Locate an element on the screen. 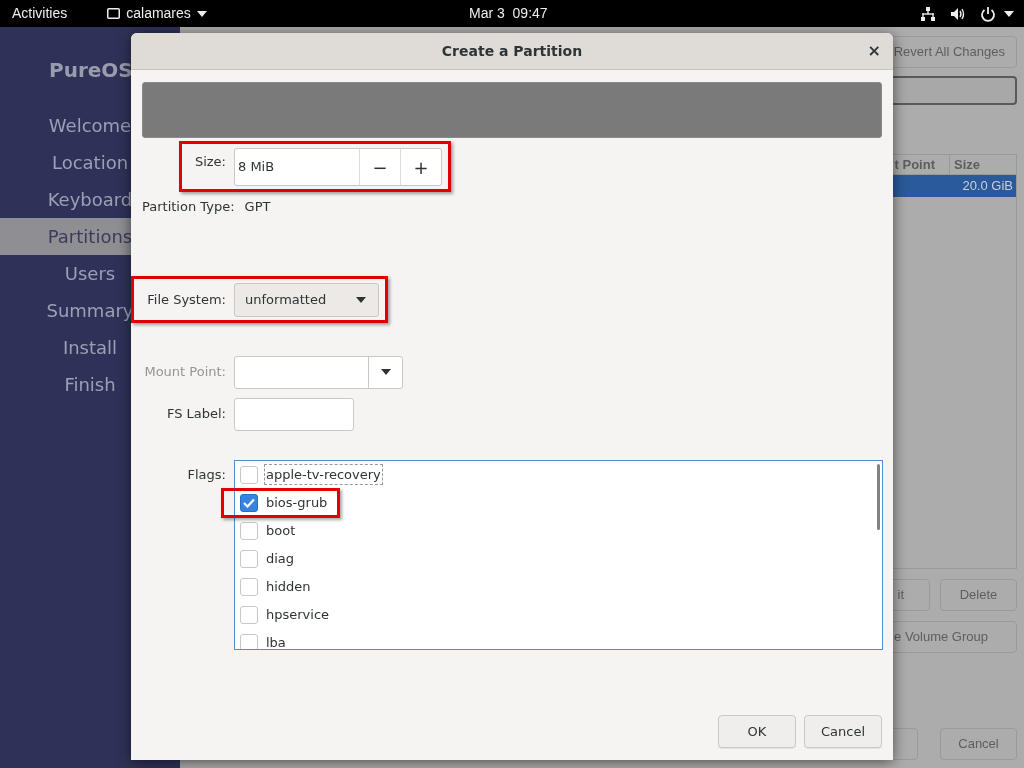 The height and width of the screenshot is (768, 1024). flag-label: bios-grub is located at coordinates (297, 502).